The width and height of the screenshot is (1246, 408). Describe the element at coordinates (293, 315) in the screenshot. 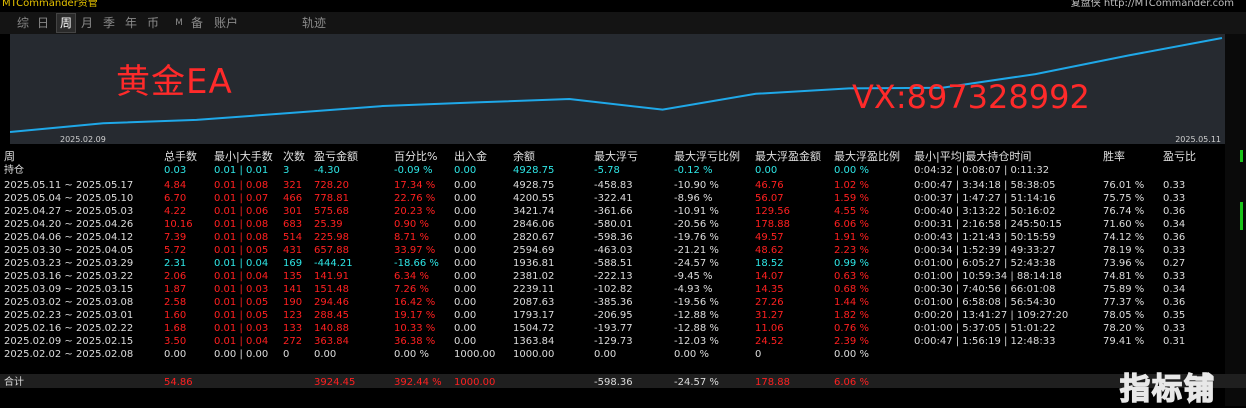

I see `cell-count: 123` at that location.